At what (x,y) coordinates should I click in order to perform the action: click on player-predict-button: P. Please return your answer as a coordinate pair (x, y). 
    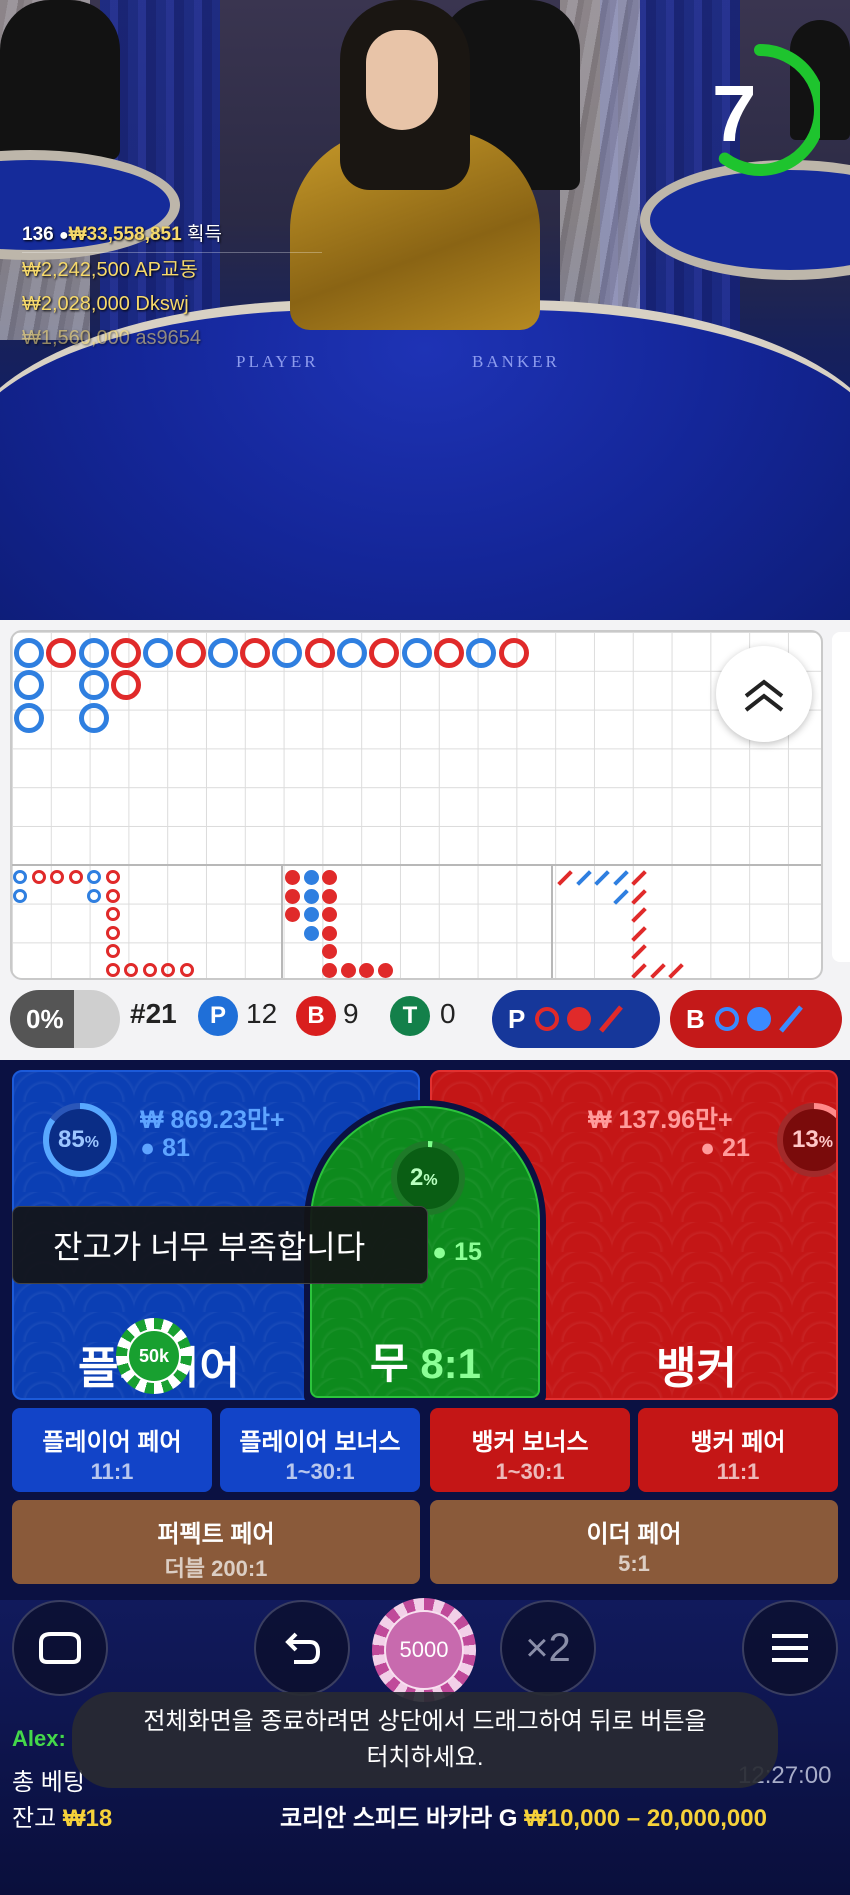
    Looking at the image, I should click on (576, 1019).